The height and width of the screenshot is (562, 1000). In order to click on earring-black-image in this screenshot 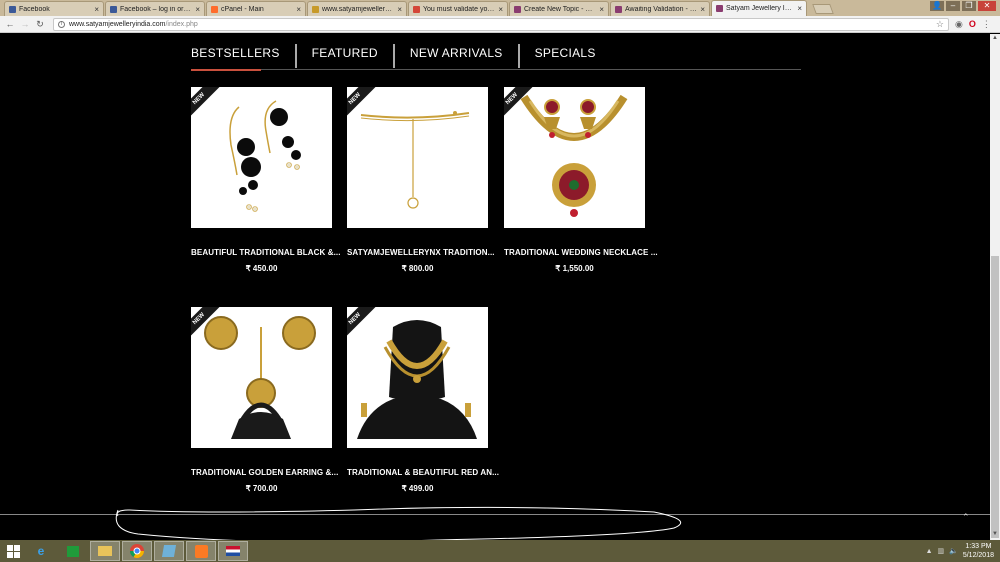, I will do `click(265, 156)`.